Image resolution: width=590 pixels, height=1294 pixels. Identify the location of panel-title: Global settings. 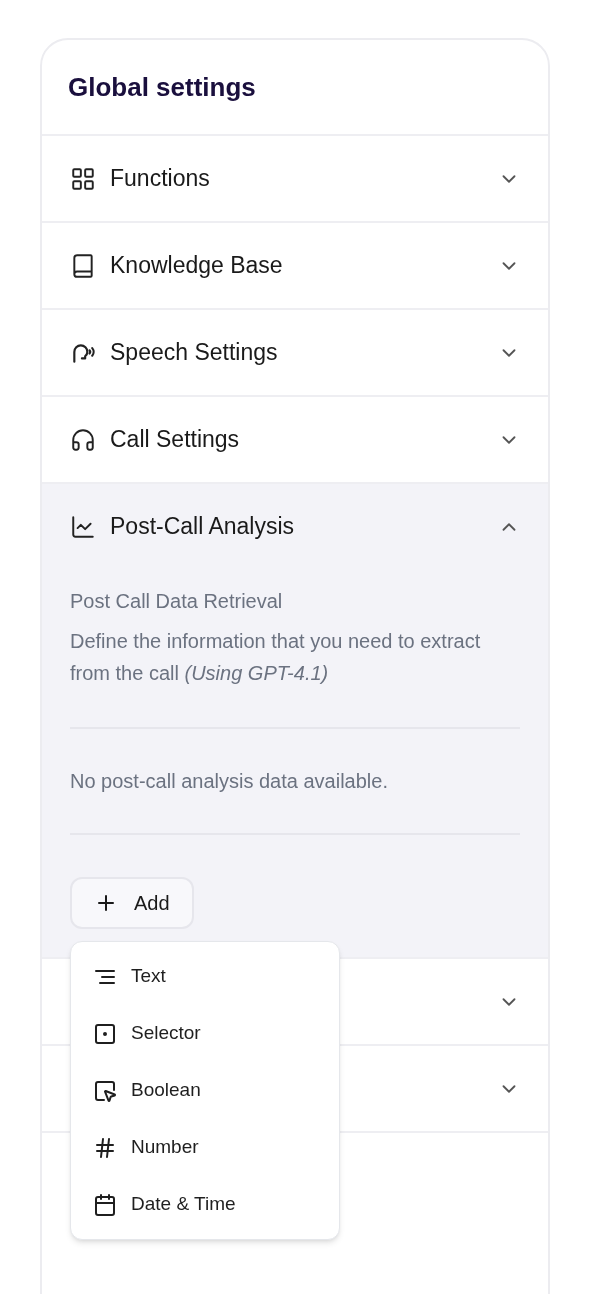
(162, 87).